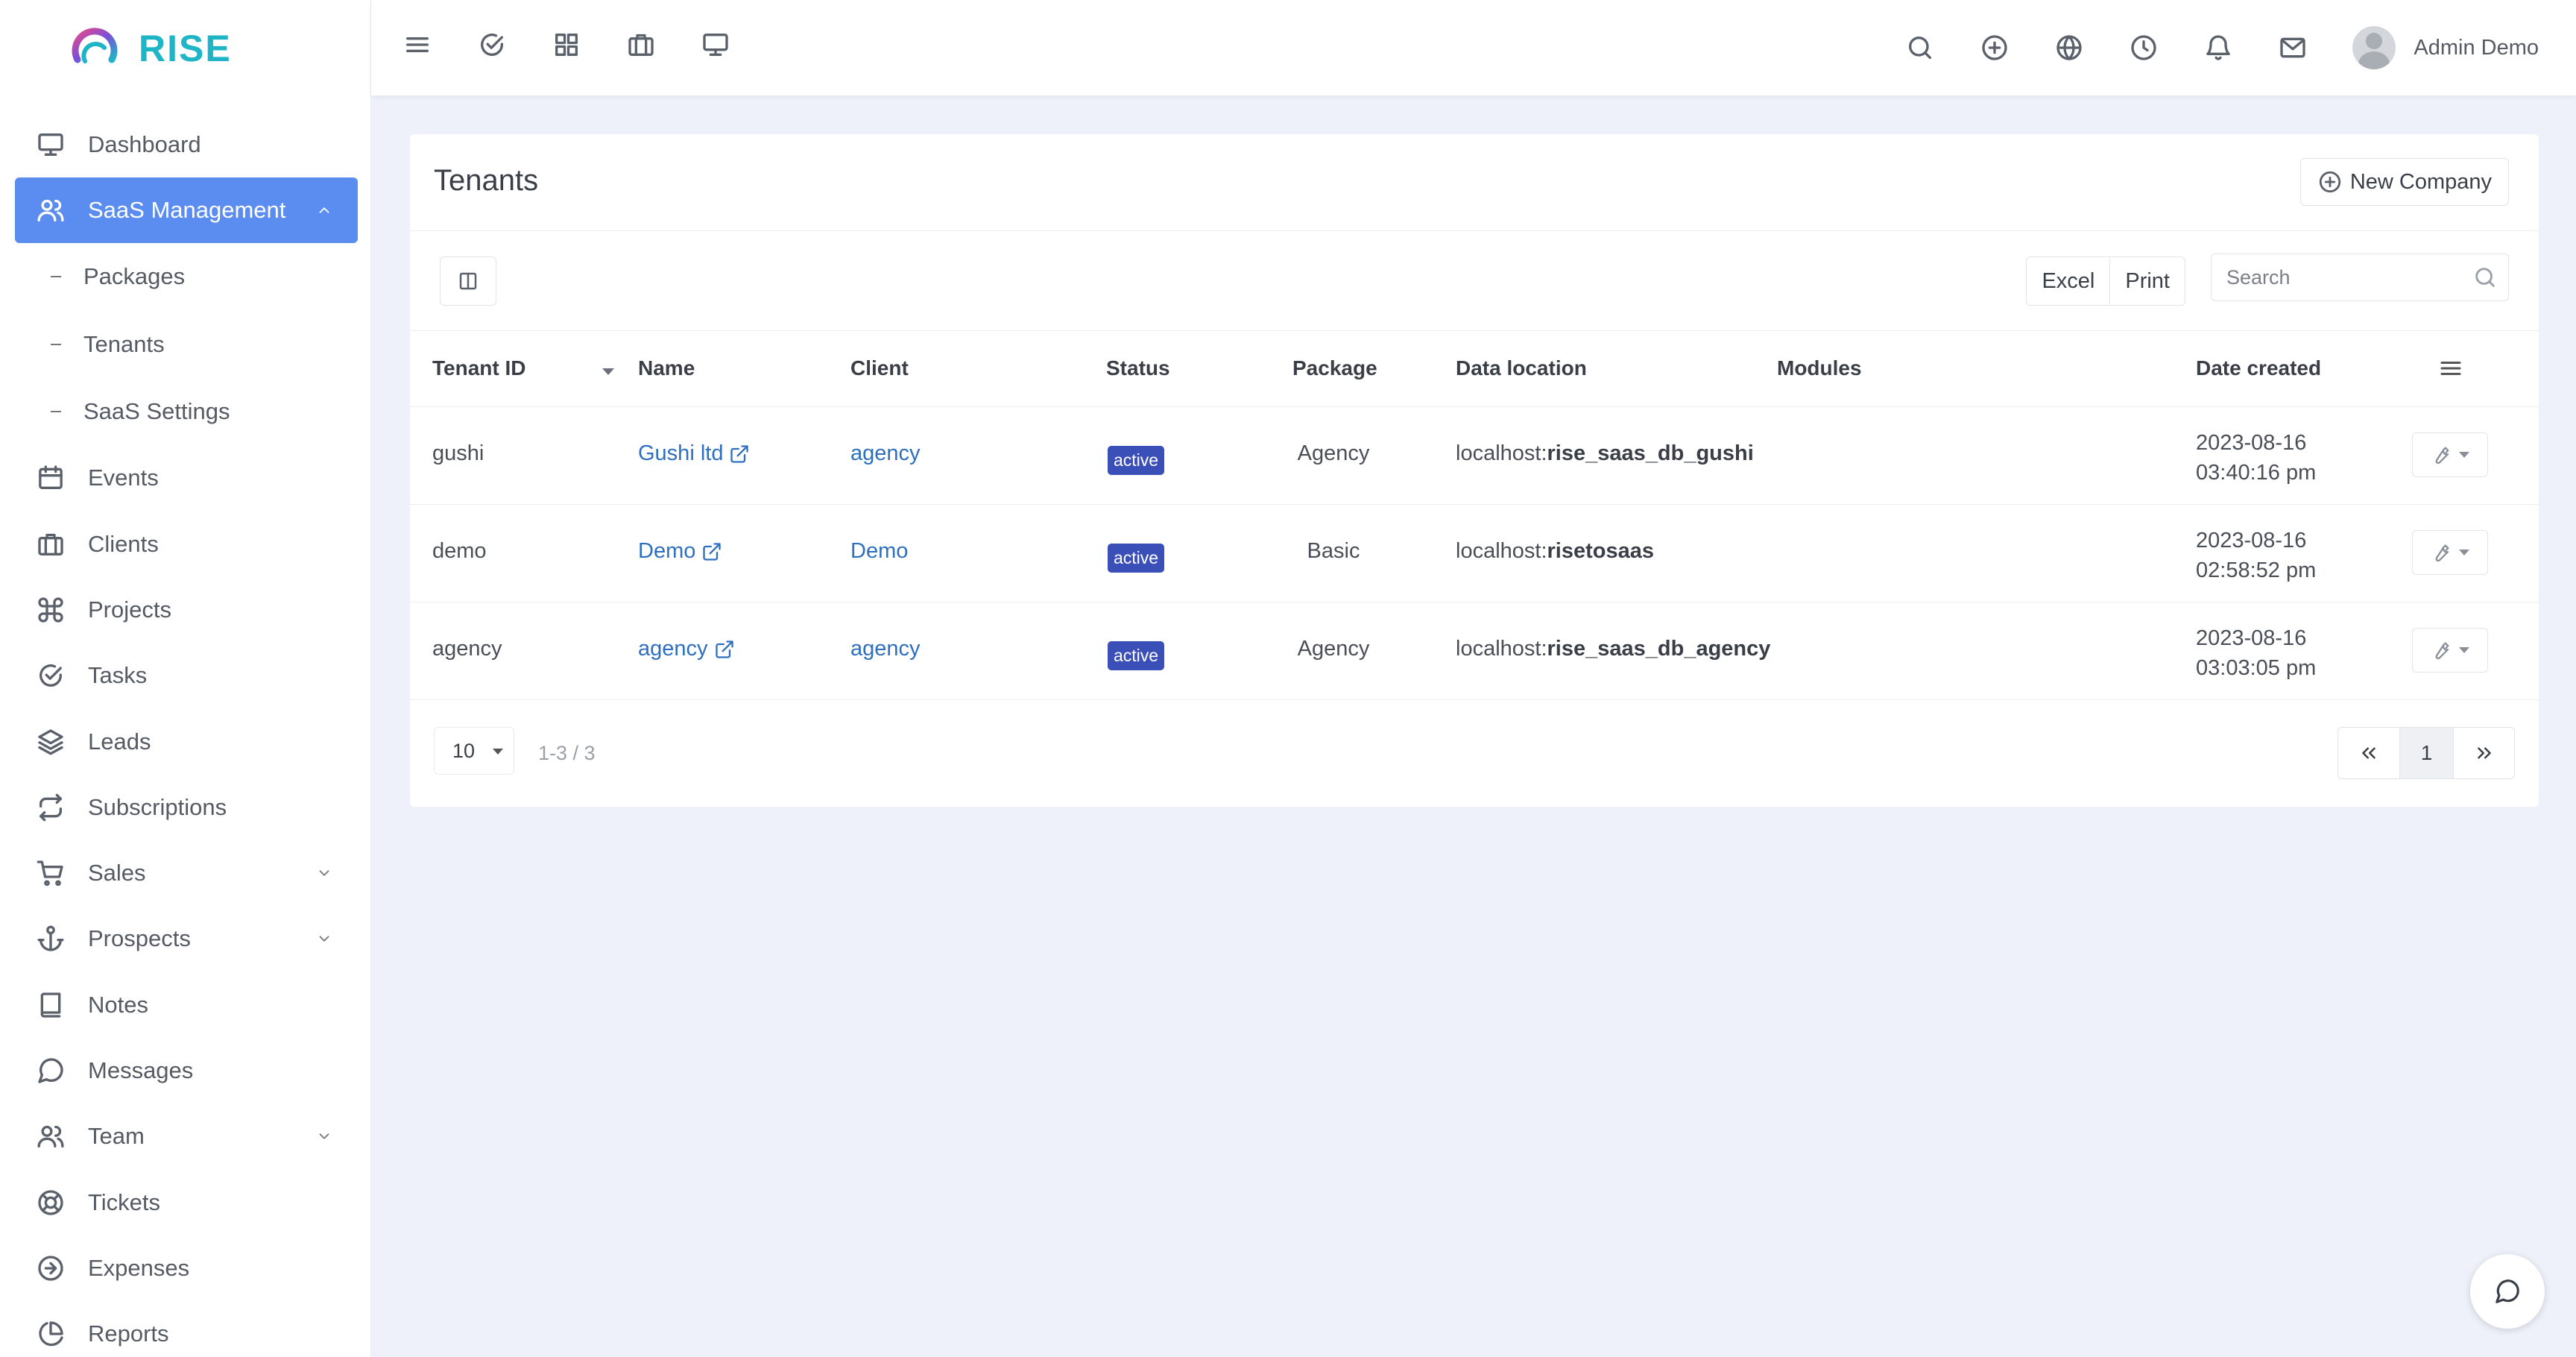 This screenshot has width=2576, height=1357. What do you see at coordinates (187, 344) in the screenshot?
I see `sidebar-subitem-tenants: Tenants` at bounding box center [187, 344].